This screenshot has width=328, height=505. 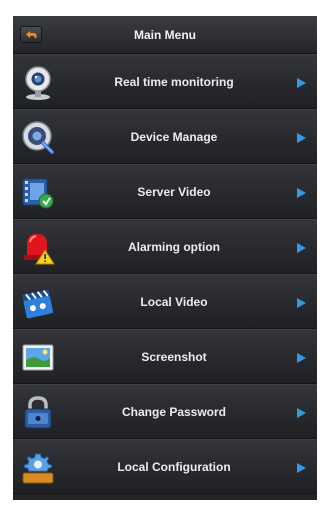 I want to click on menu-item-alarming-option: Alarming option, so click(x=165, y=246).